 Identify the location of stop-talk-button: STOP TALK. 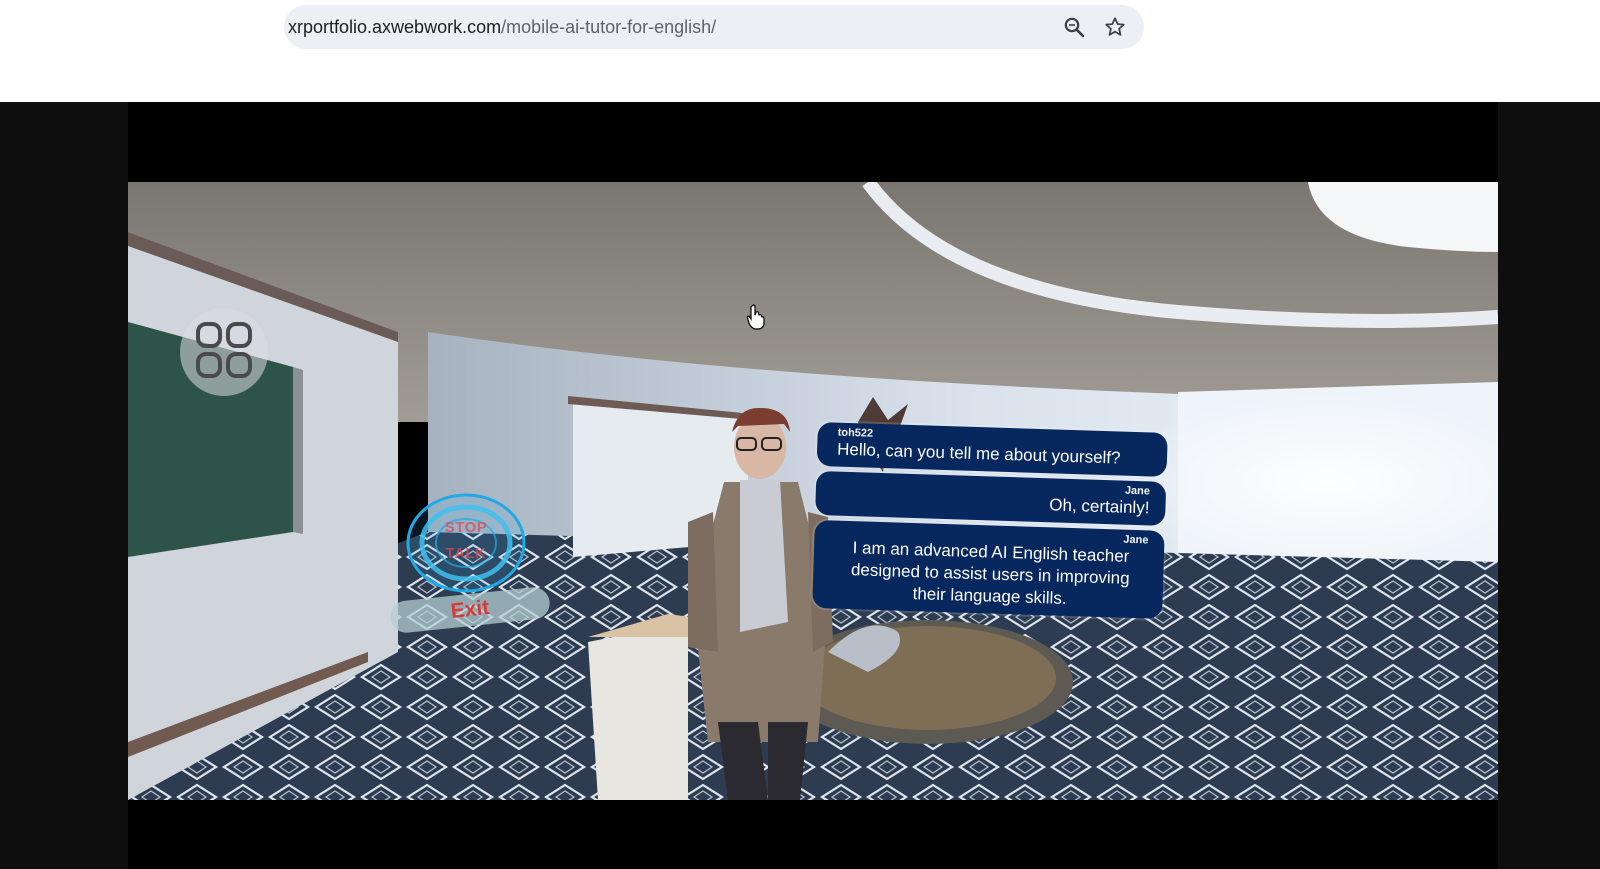
(466, 543).